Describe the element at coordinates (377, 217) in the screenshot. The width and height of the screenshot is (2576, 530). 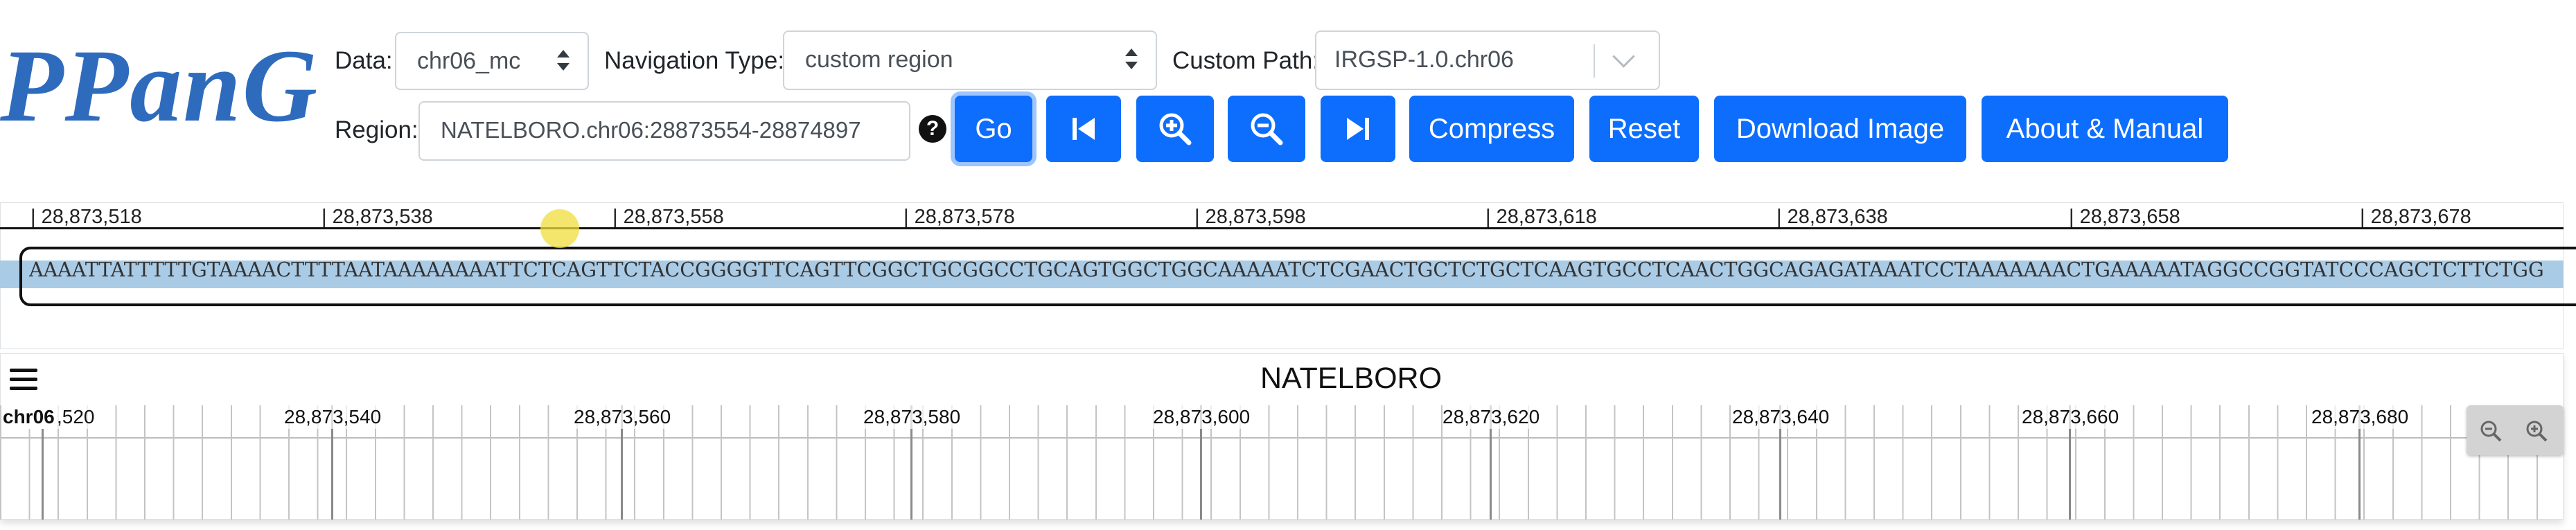
I see `ruler-tick: | 28,873,538` at that location.